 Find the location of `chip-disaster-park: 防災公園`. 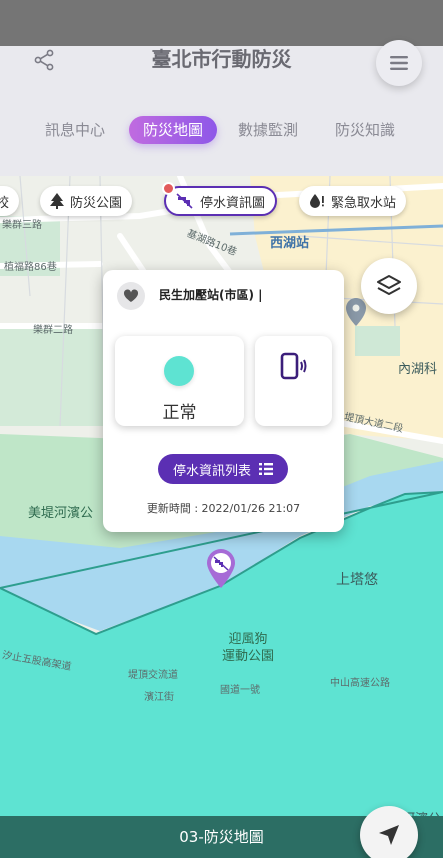

chip-disaster-park: 防災公園 is located at coordinates (86, 201).